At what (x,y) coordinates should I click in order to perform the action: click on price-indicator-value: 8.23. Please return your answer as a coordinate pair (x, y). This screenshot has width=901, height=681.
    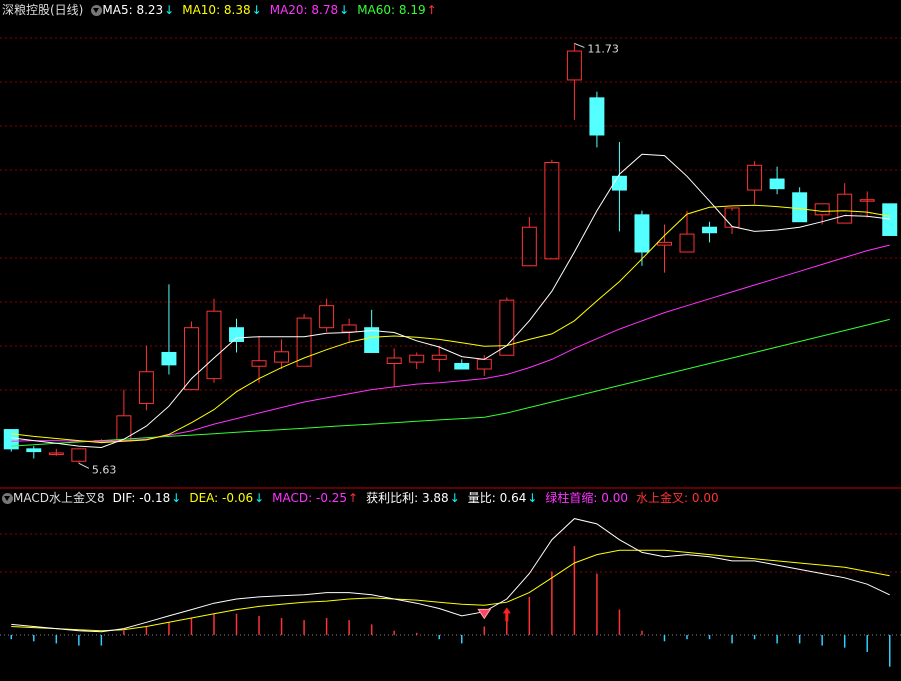
    Looking at the image, I should click on (148, 10).